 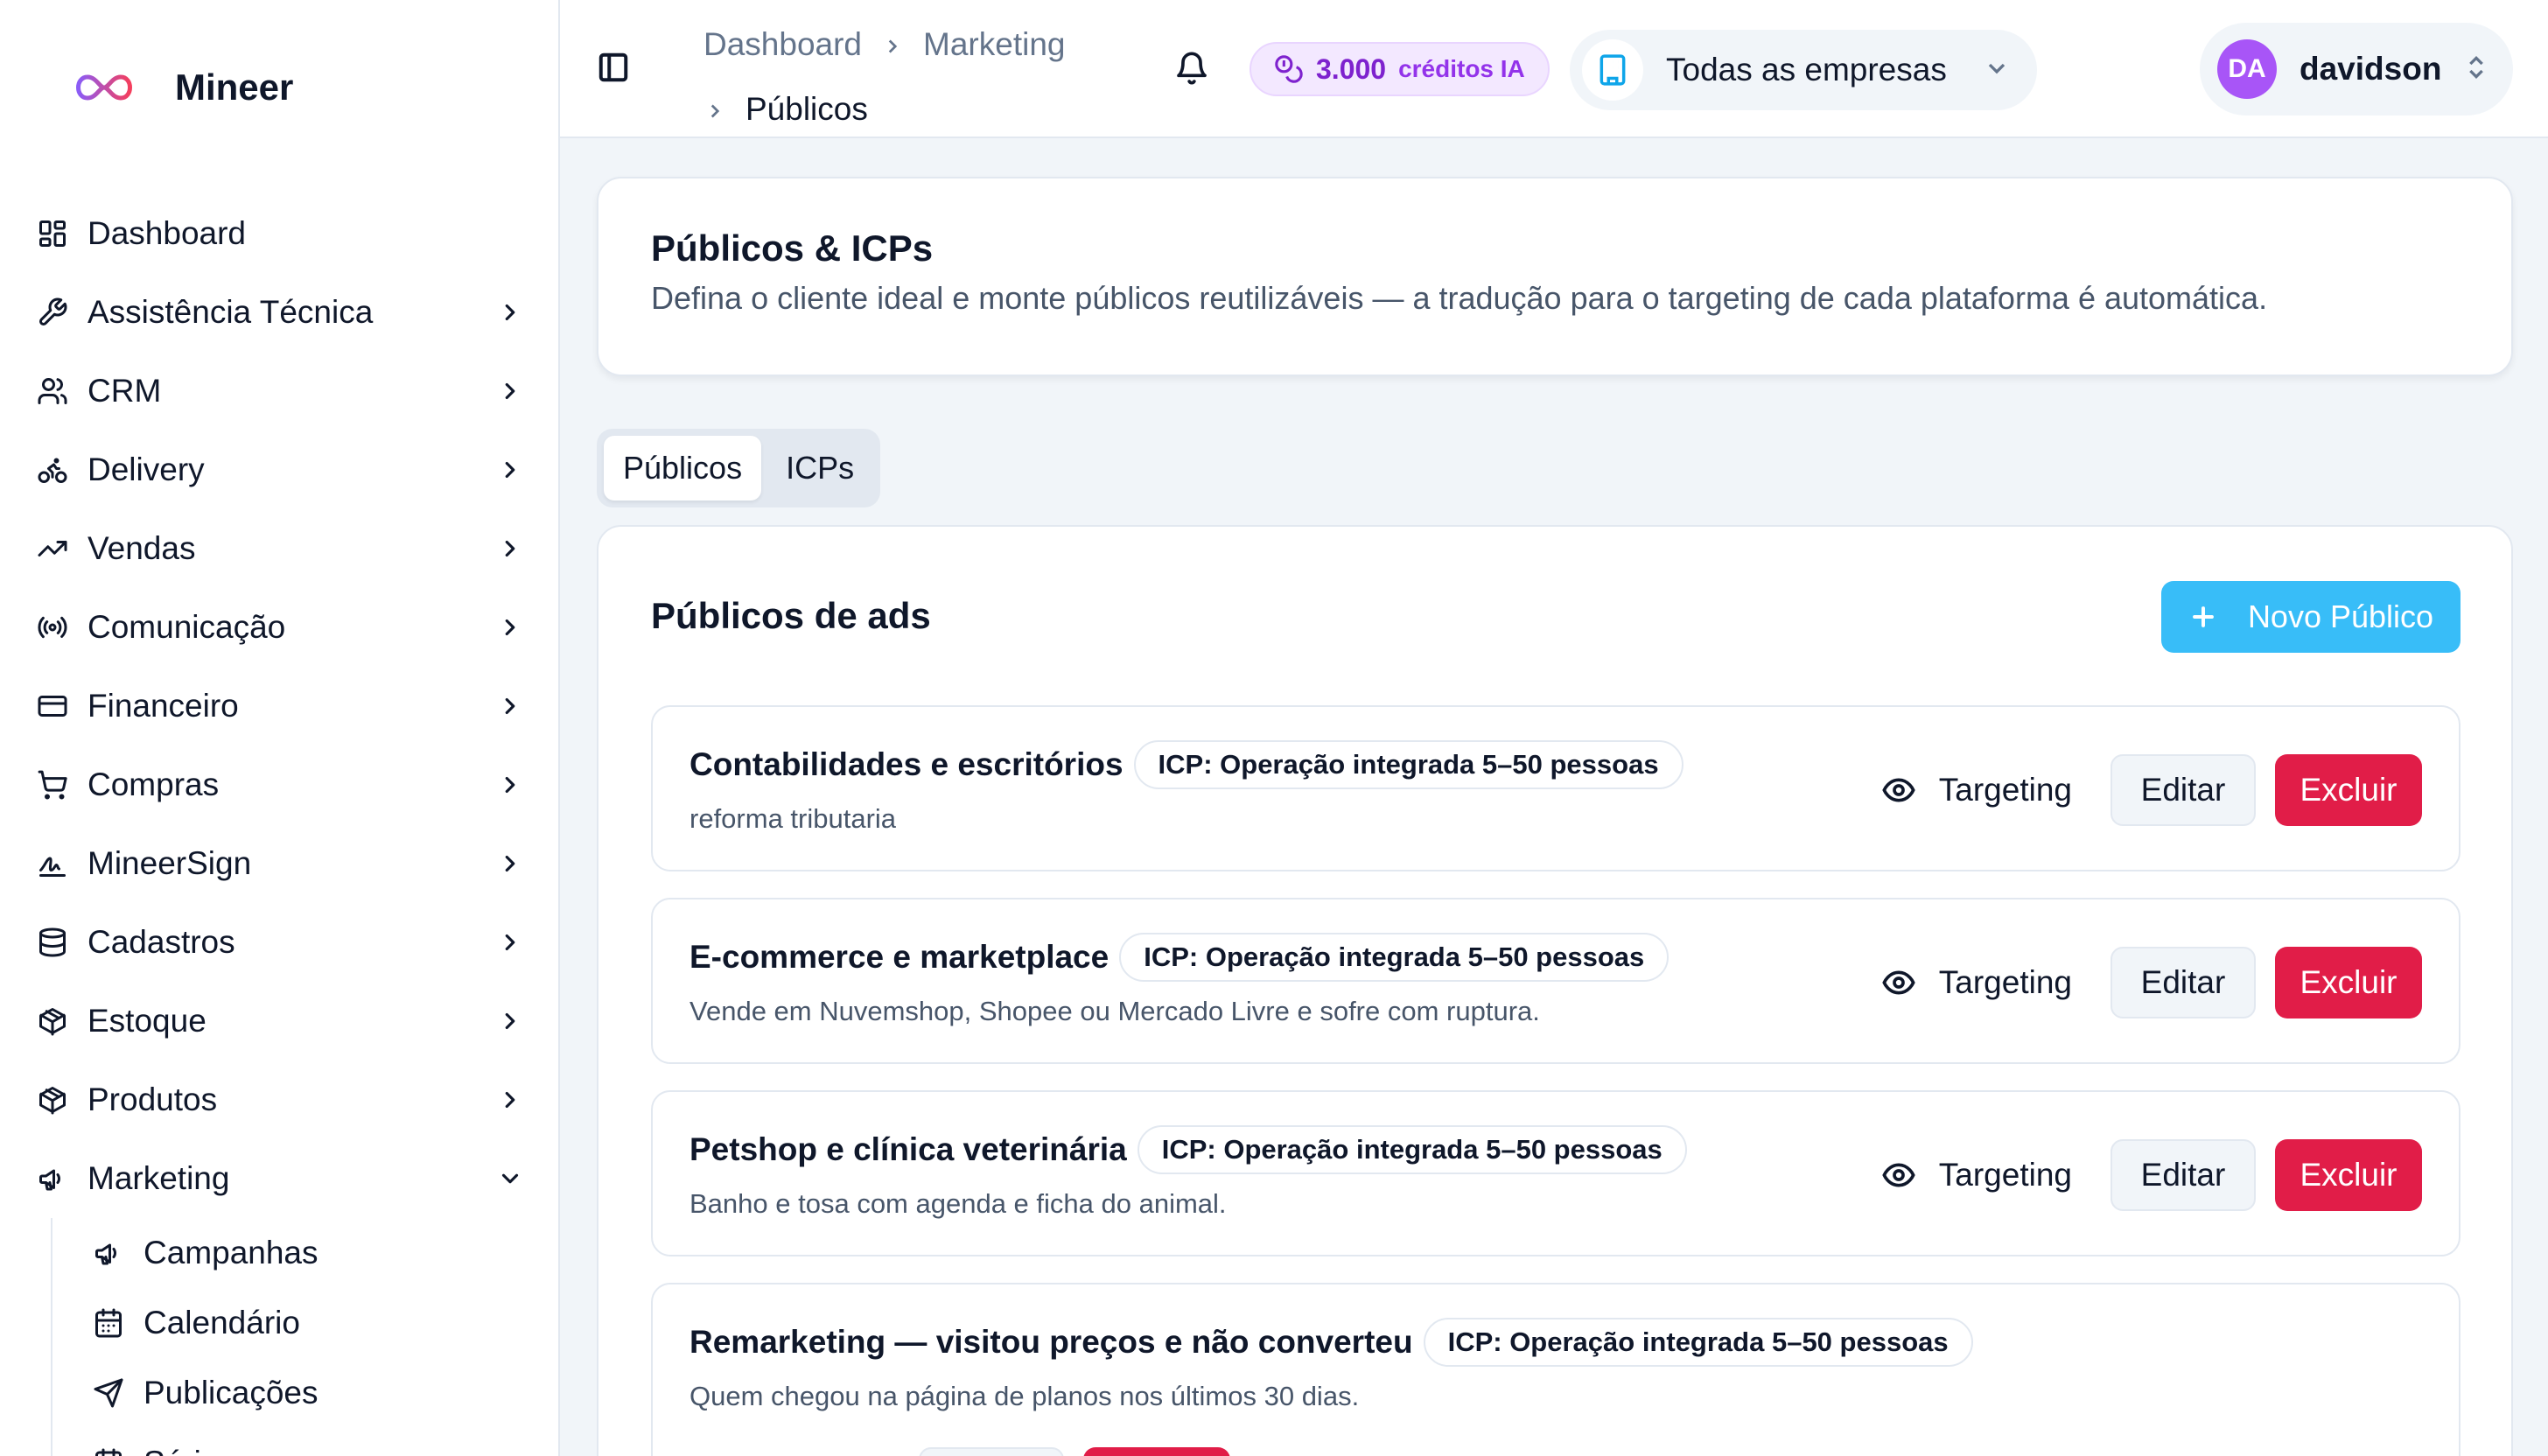 What do you see at coordinates (2005, 790) in the screenshot?
I see `targeting-label: Targeting` at bounding box center [2005, 790].